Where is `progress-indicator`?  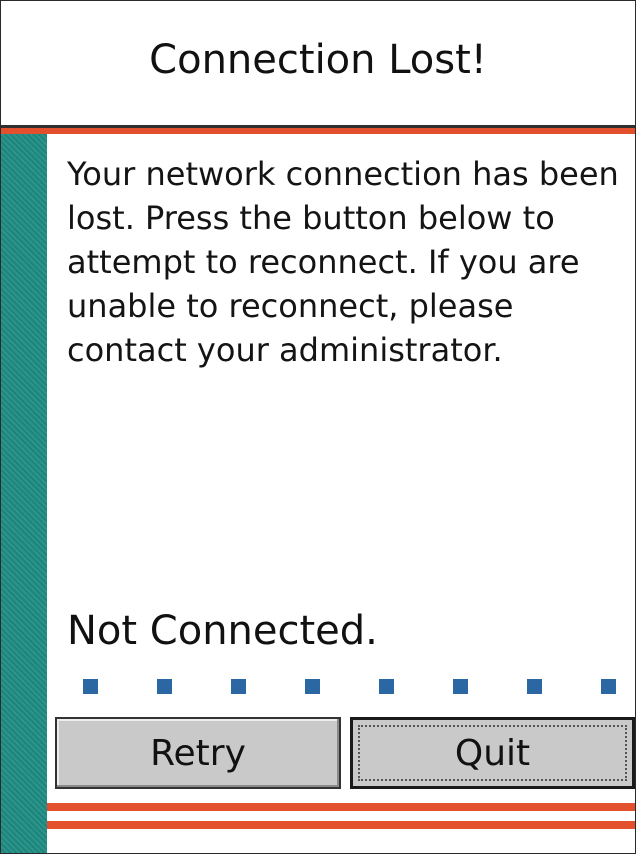 progress-indicator is located at coordinates (353, 688).